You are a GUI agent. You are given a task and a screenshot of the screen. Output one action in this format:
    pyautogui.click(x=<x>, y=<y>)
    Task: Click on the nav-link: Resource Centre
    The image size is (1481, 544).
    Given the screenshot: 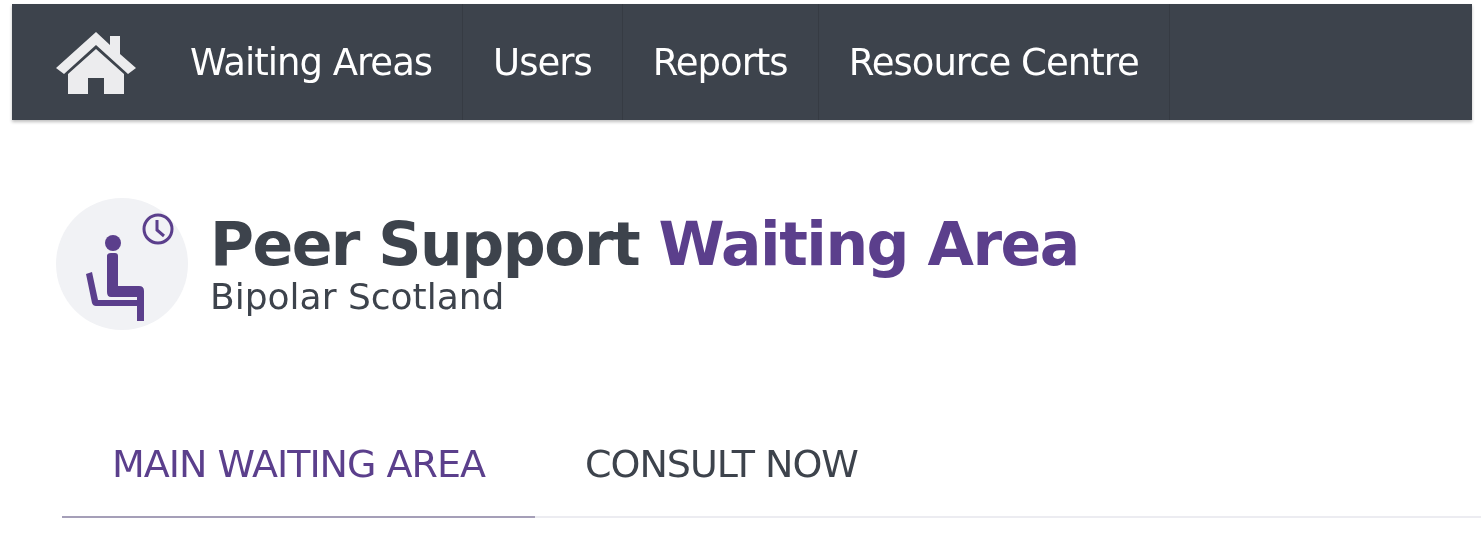 What is the action you would take?
    pyautogui.click(x=994, y=62)
    